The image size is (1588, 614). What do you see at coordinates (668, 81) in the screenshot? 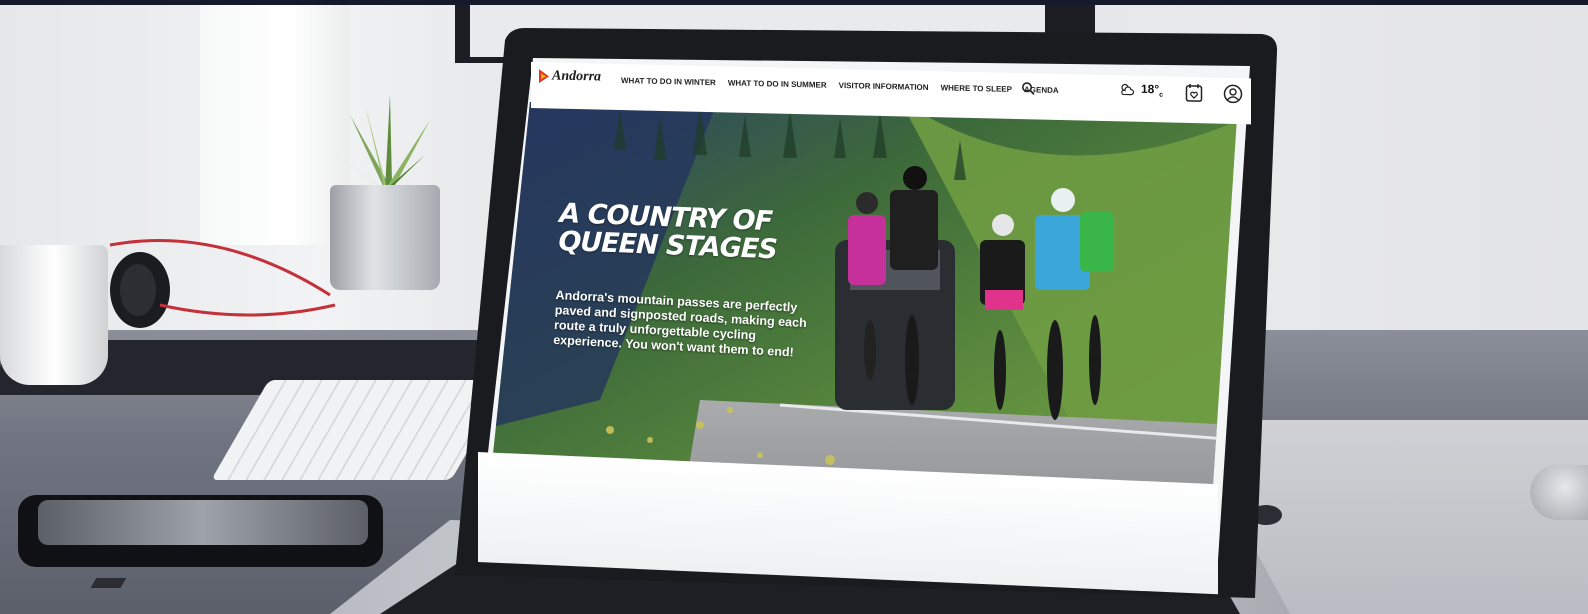
I see `menu-item-winter: WHAT TO DO IN WINTER` at bounding box center [668, 81].